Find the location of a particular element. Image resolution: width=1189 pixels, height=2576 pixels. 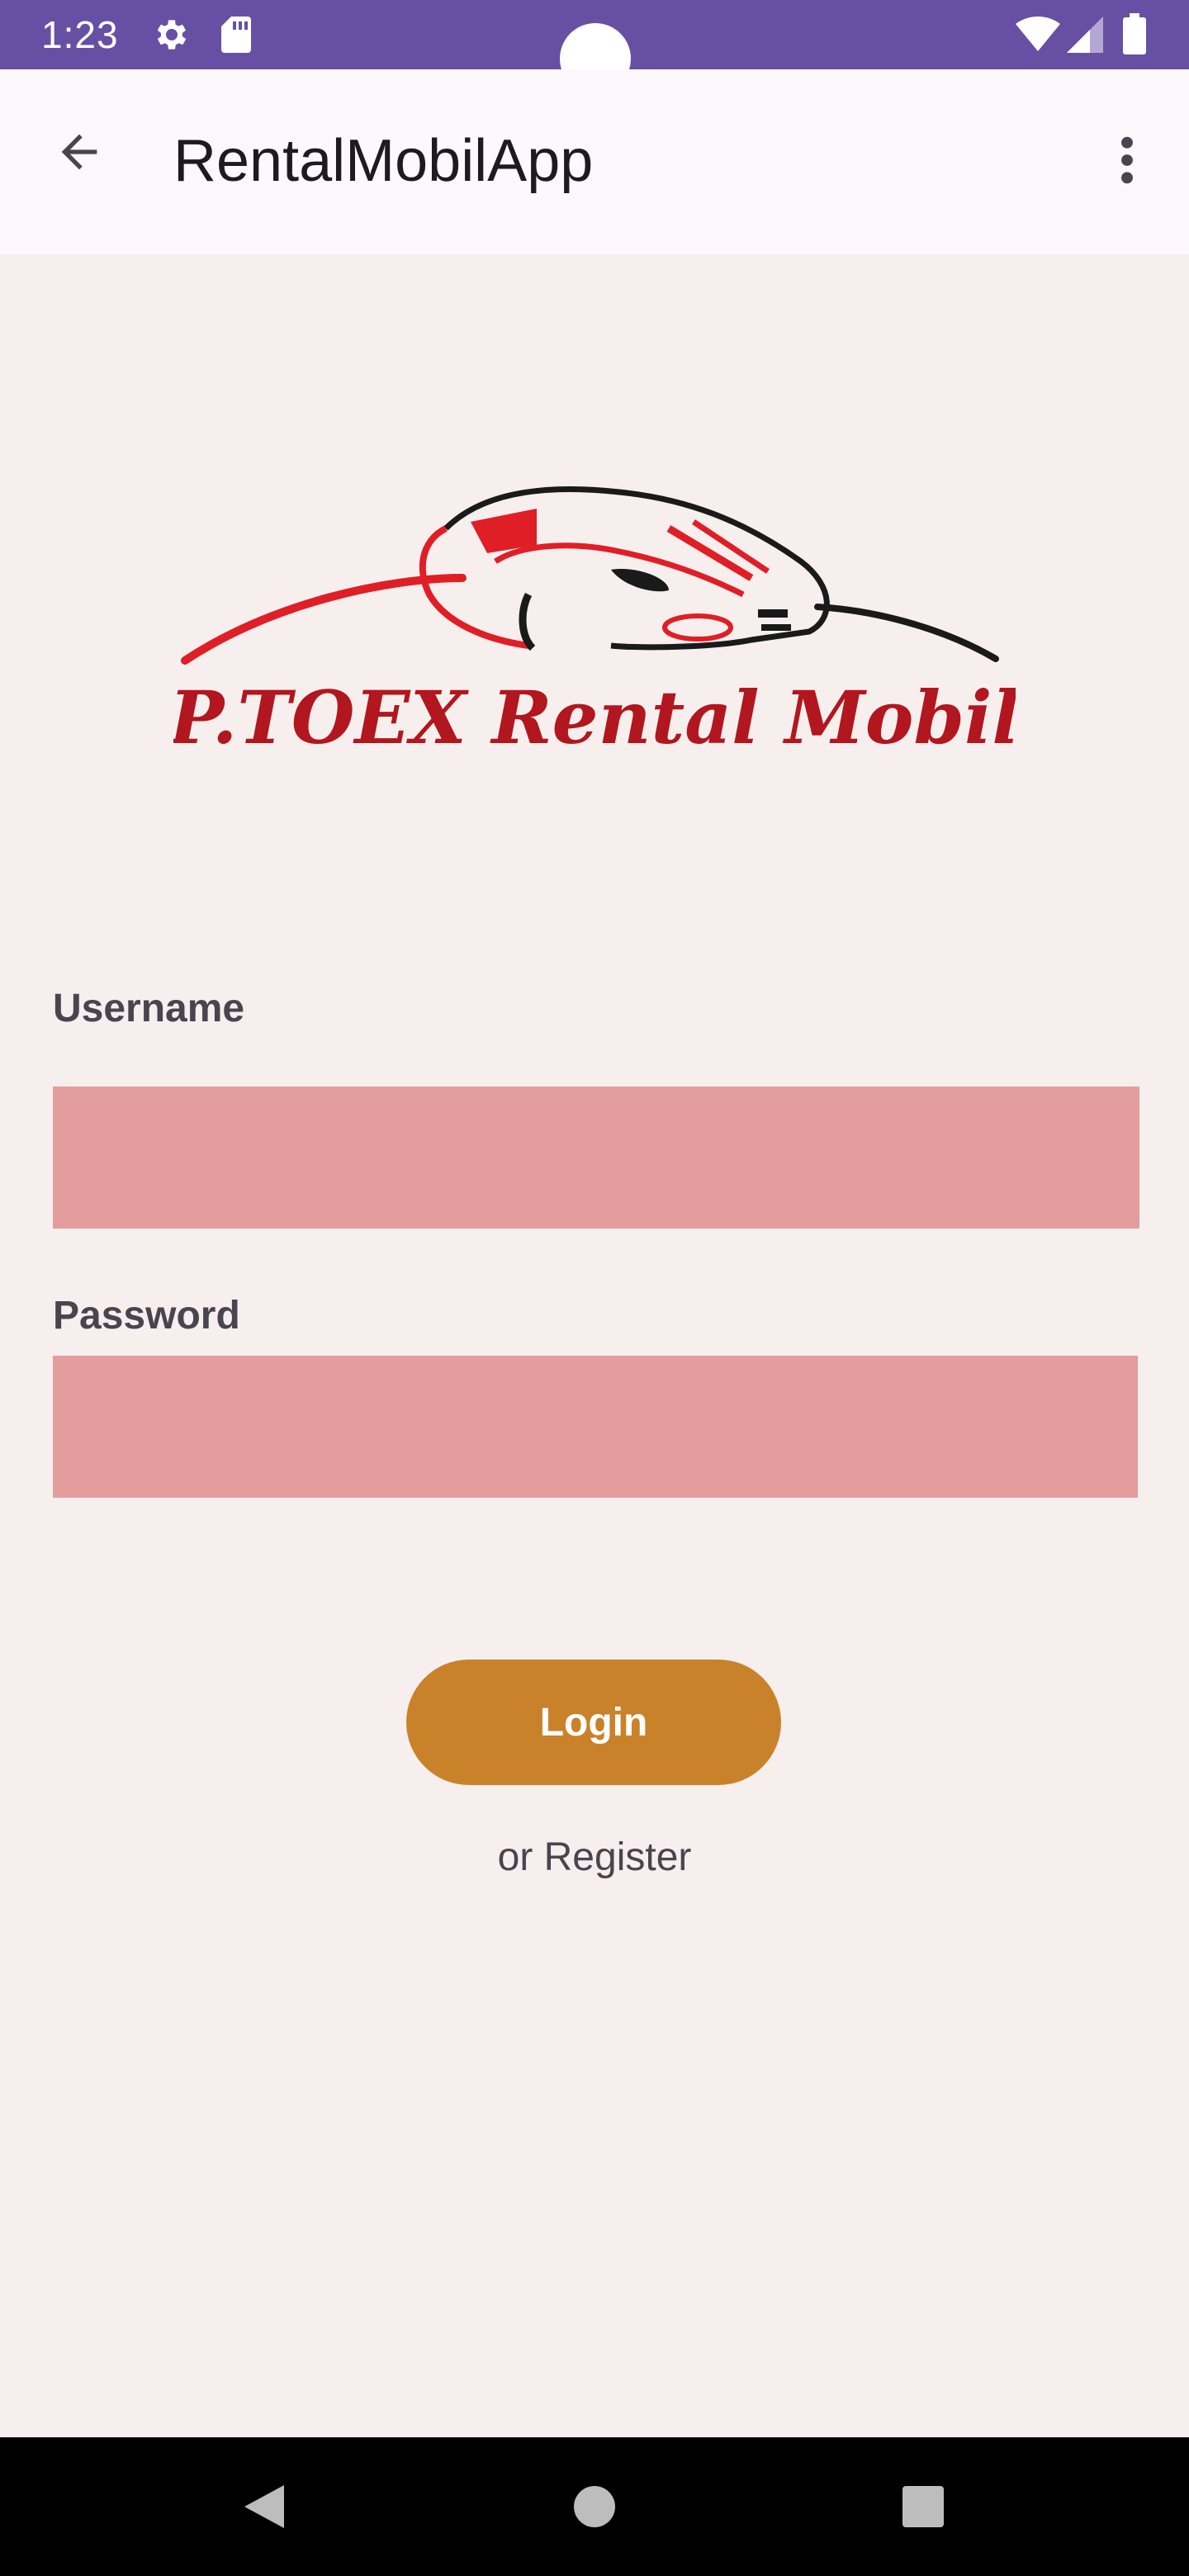

app-title: RentalMobilApp is located at coordinates (383, 161).